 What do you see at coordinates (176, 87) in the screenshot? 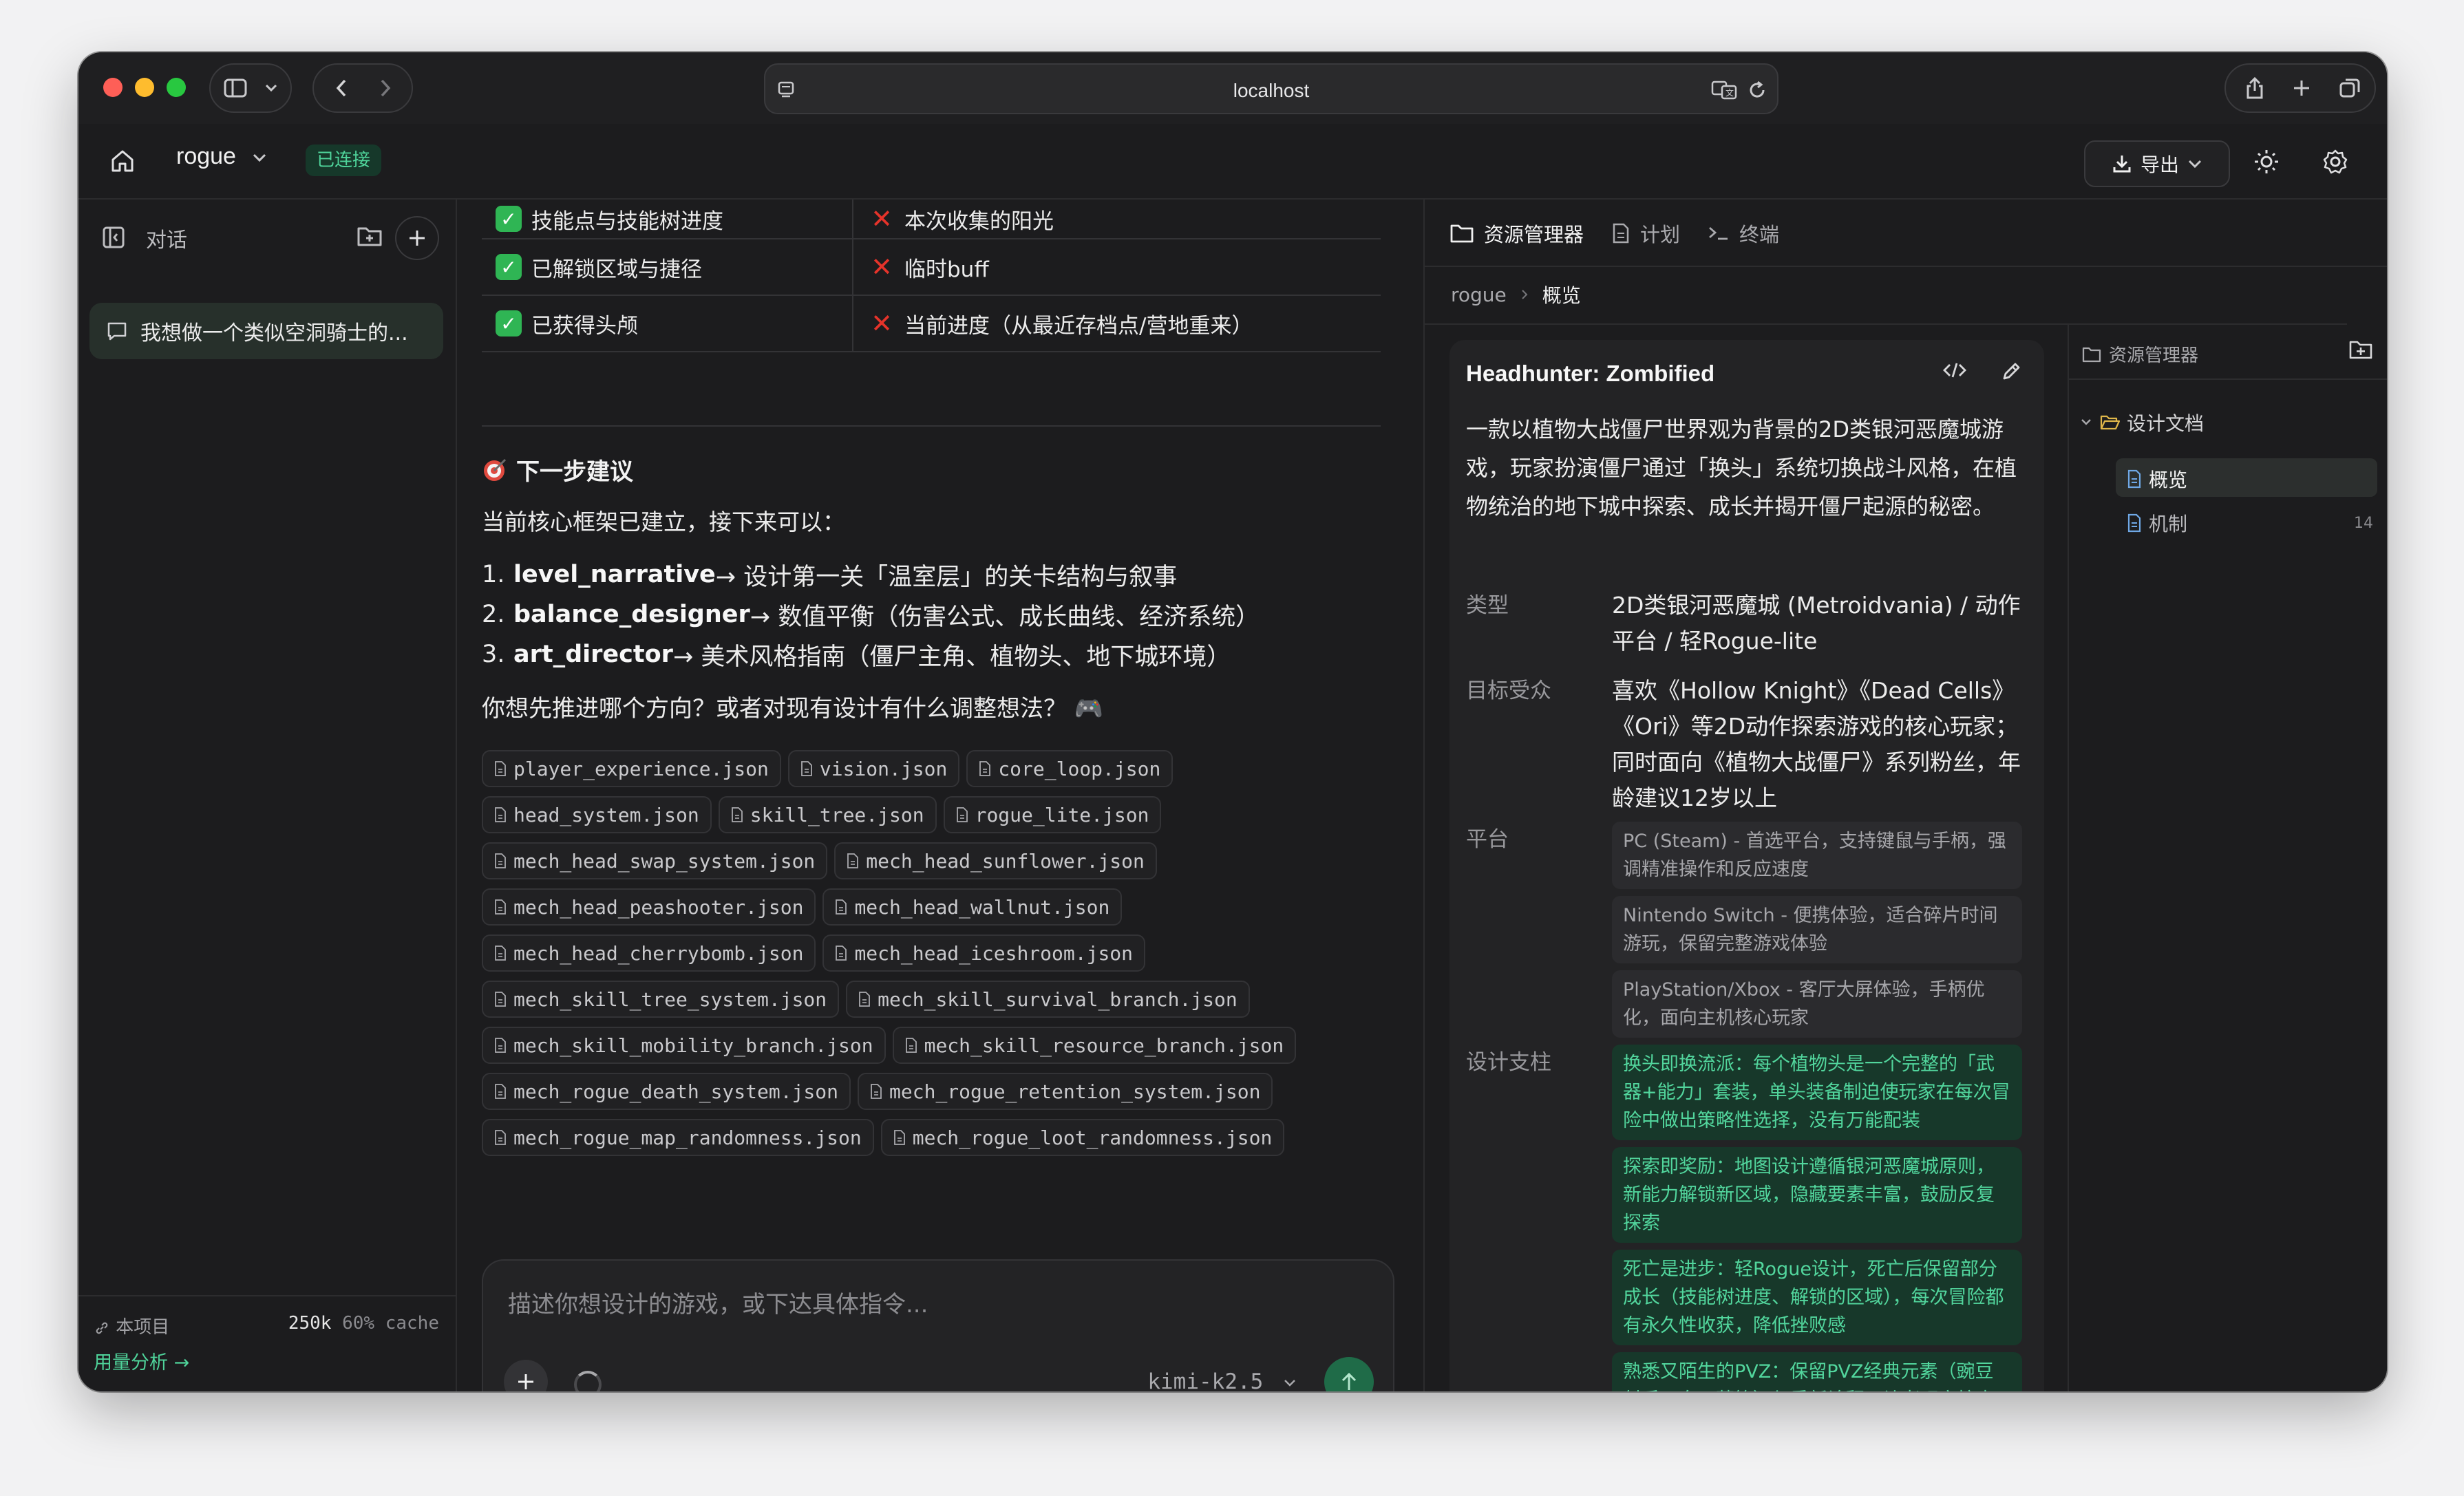
I see `zoom-window-button` at bounding box center [176, 87].